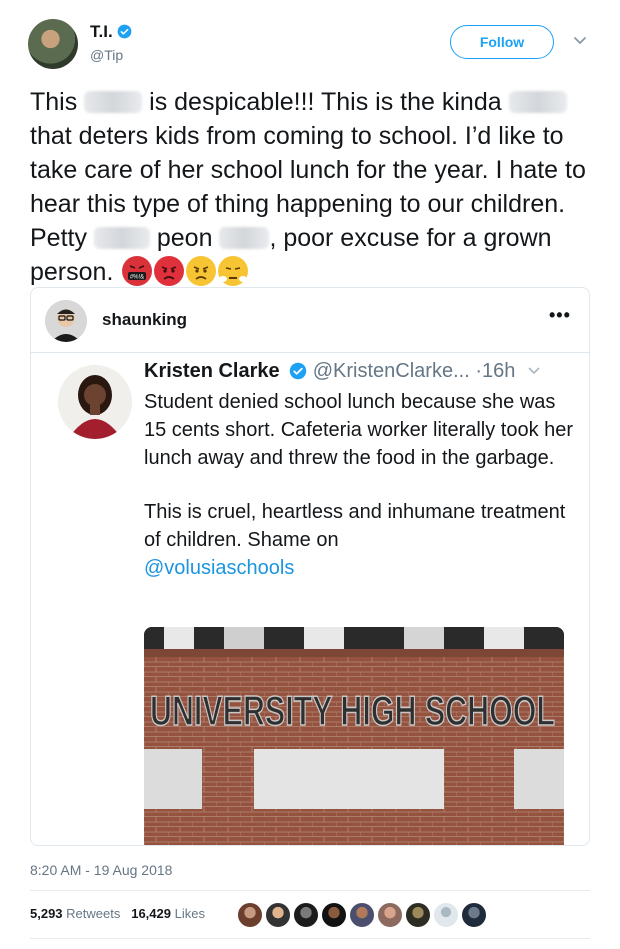 This screenshot has height=949, width=620. Describe the element at coordinates (359, 568) in the screenshot. I see `mention-link: @volusiaschools` at that location.